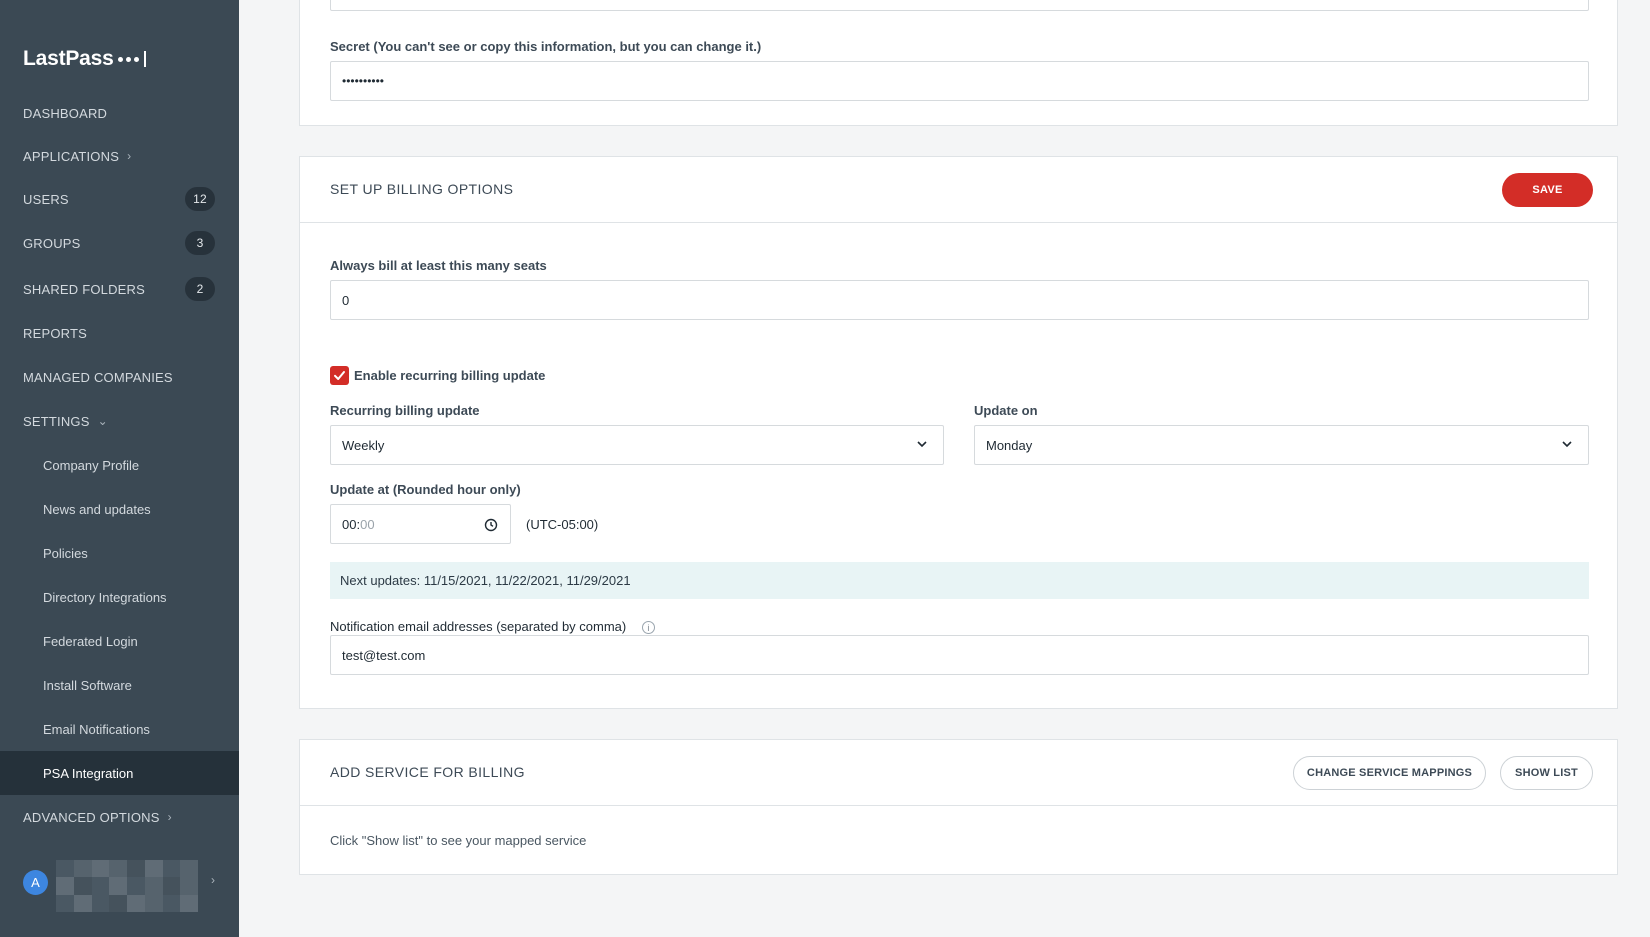 This screenshot has width=1650, height=937. I want to click on nav-advanced-options: ADVANCED OPTIONS ›, so click(119, 817).